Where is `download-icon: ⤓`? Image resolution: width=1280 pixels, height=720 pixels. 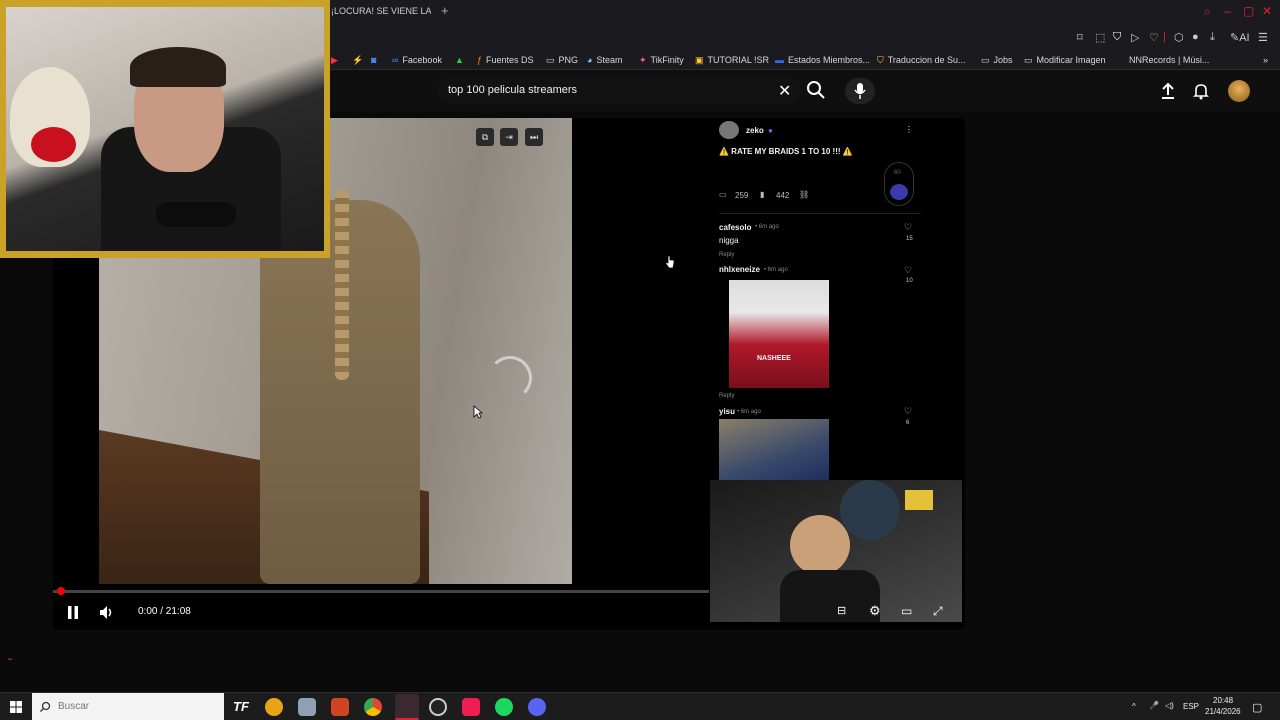 download-icon: ⤓ is located at coordinates (1212, 37).